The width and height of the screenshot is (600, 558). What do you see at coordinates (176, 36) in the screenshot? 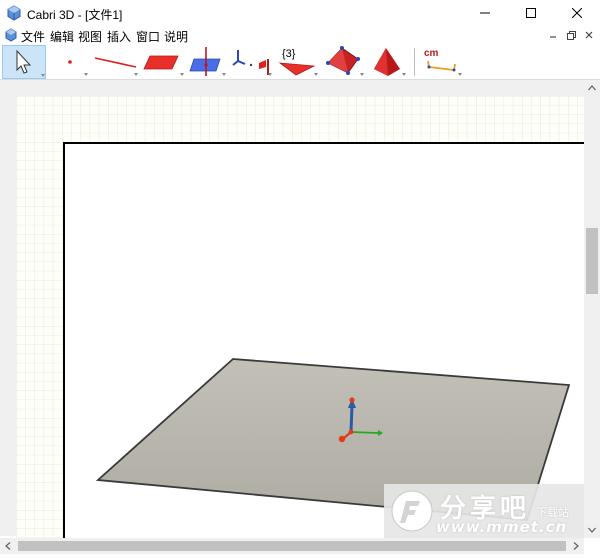
I see `menu-help: 说明` at bounding box center [176, 36].